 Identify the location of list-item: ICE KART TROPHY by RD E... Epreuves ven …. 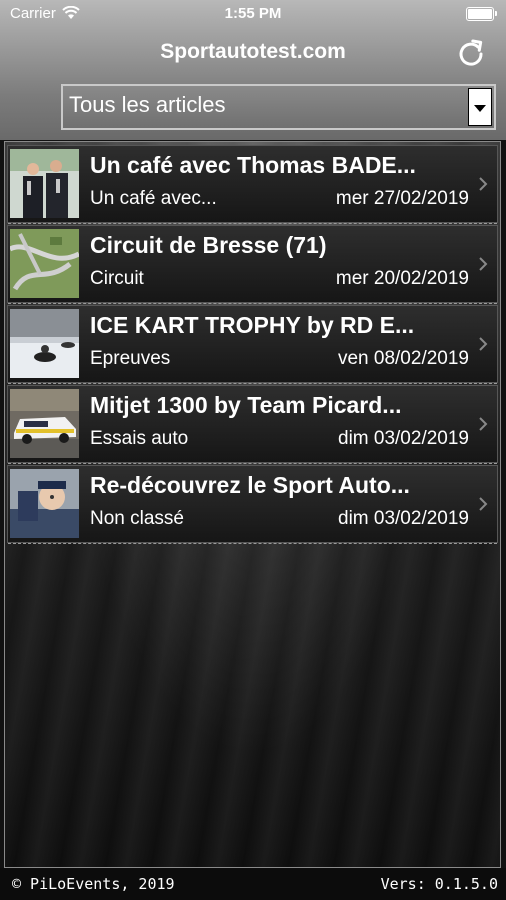
(252, 344).